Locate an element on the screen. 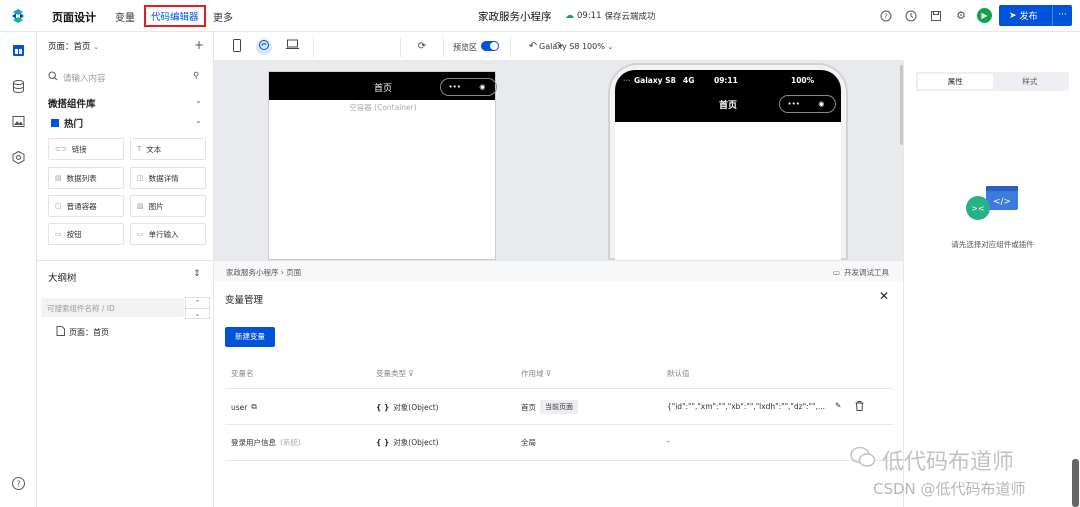 The width and height of the screenshot is (1080, 507). help-icon: ? is located at coordinates (886, 16).